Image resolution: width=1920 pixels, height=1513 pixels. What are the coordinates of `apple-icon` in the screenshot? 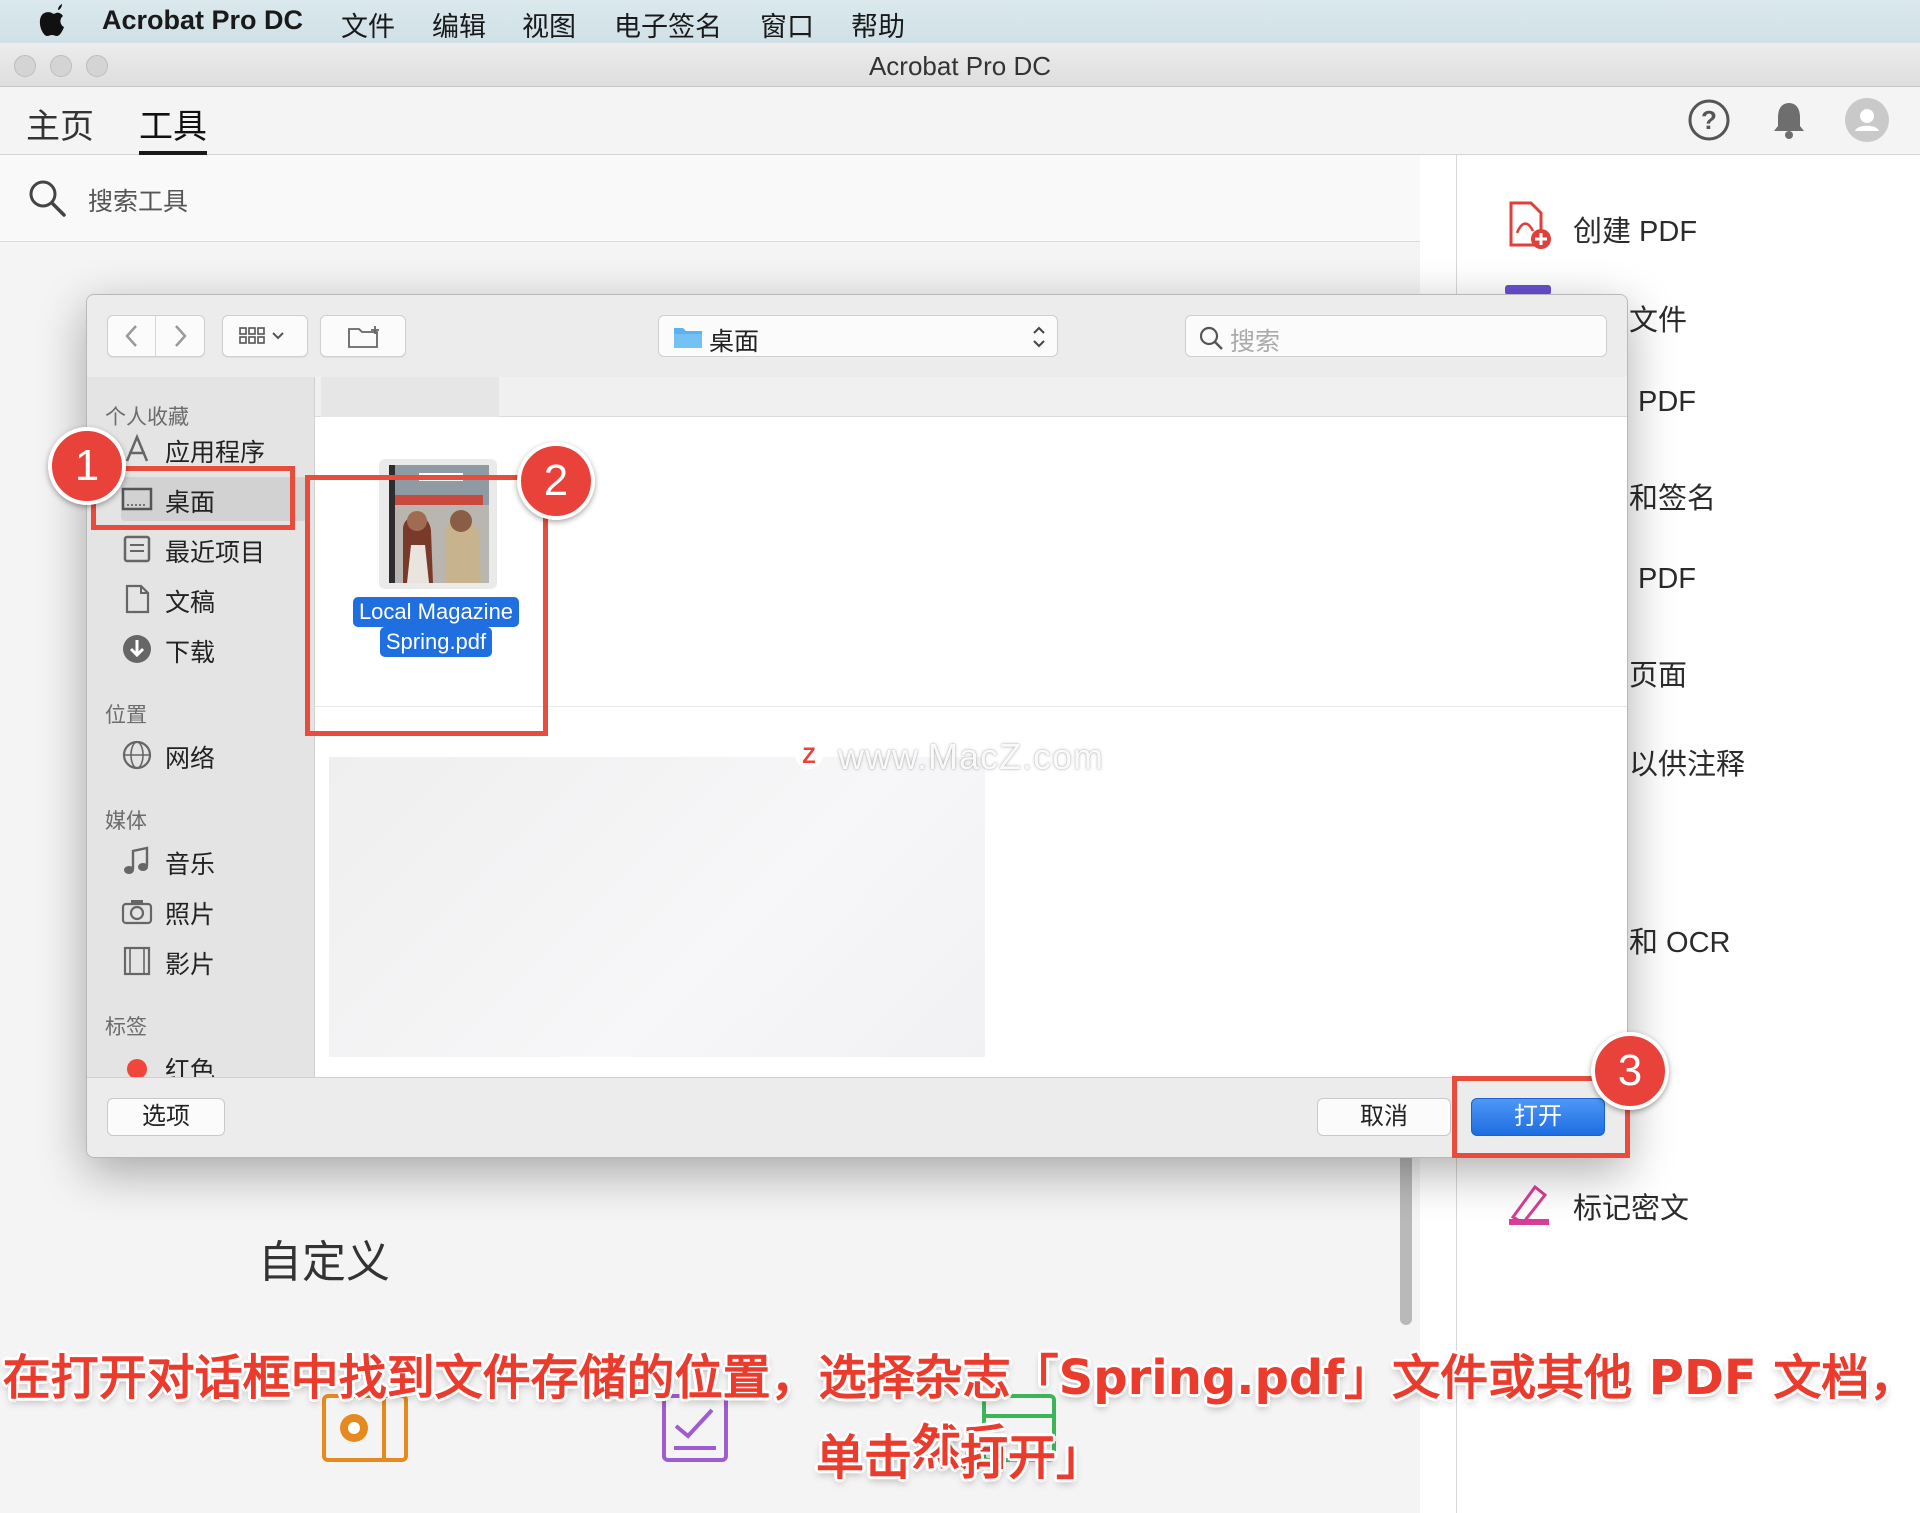 It's located at (52, 21).